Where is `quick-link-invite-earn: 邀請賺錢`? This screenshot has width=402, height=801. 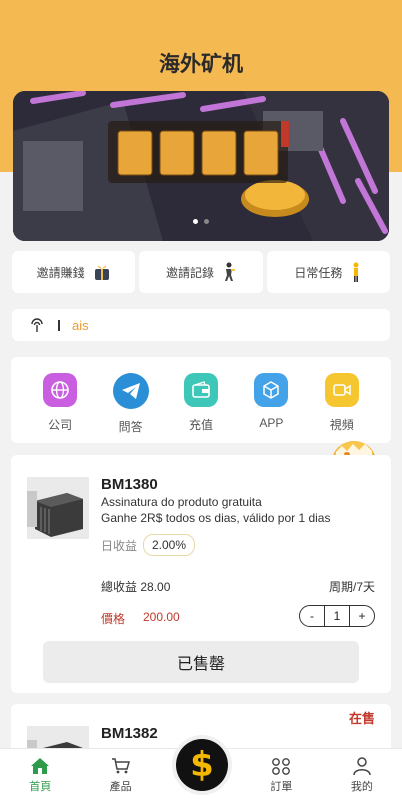 quick-link-invite-earn: 邀請賺錢 is located at coordinates (74, 272).